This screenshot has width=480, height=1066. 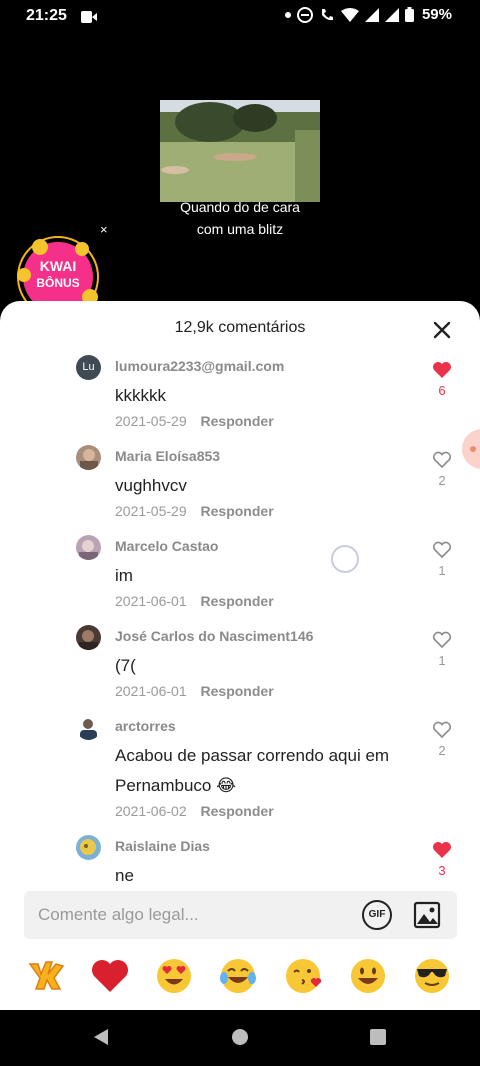 I want to click on like-button: 3, so click(x=442, y=862).